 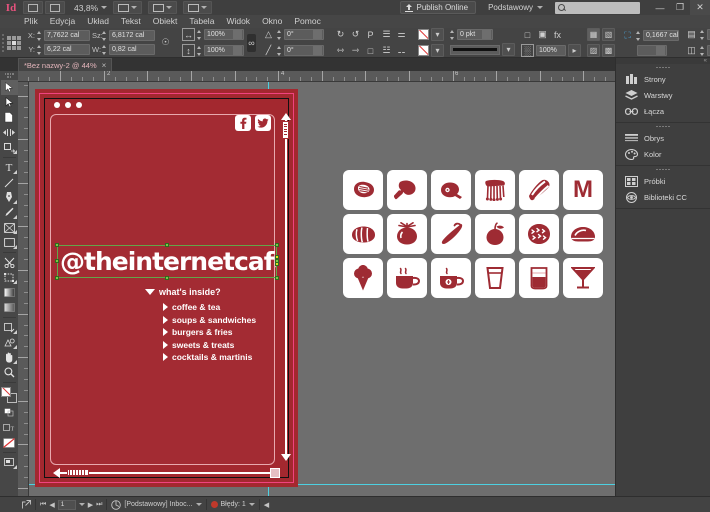 What do you see at coordinates (475, 49) in the screenshot?
I see `stroke-style-field` at bounding box center [475, 49].